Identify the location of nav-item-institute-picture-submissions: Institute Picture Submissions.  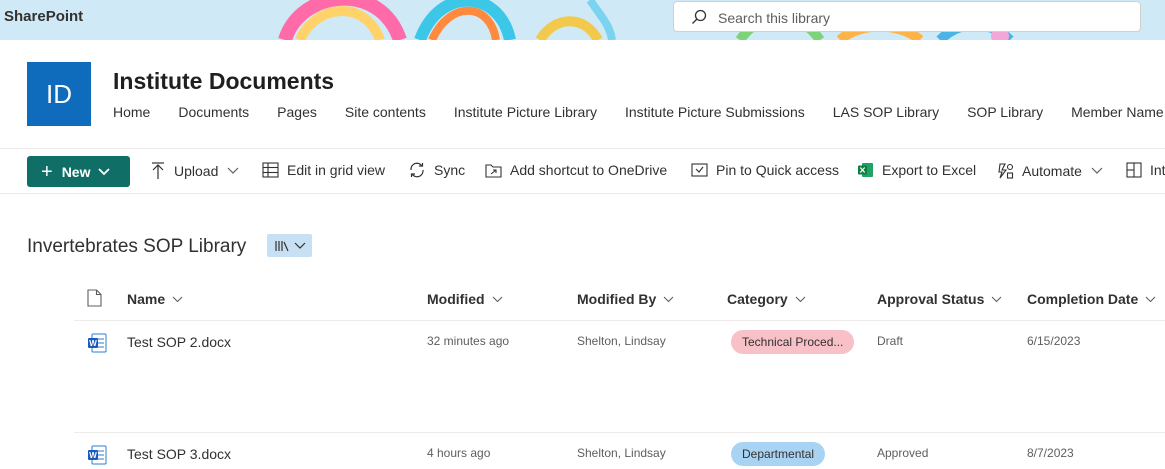
(715, 112).